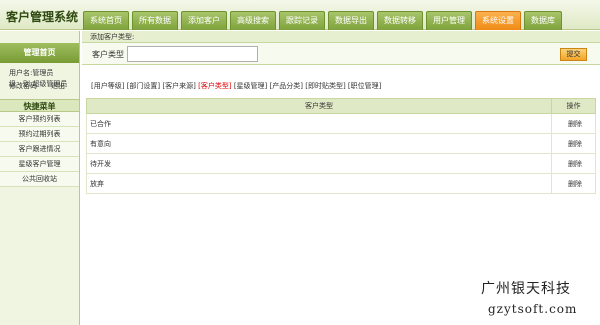 Image resolution: width=600 pixels, height=325 pixels. I want to click on customer-type-label: 客户类型, so click(108, 54).